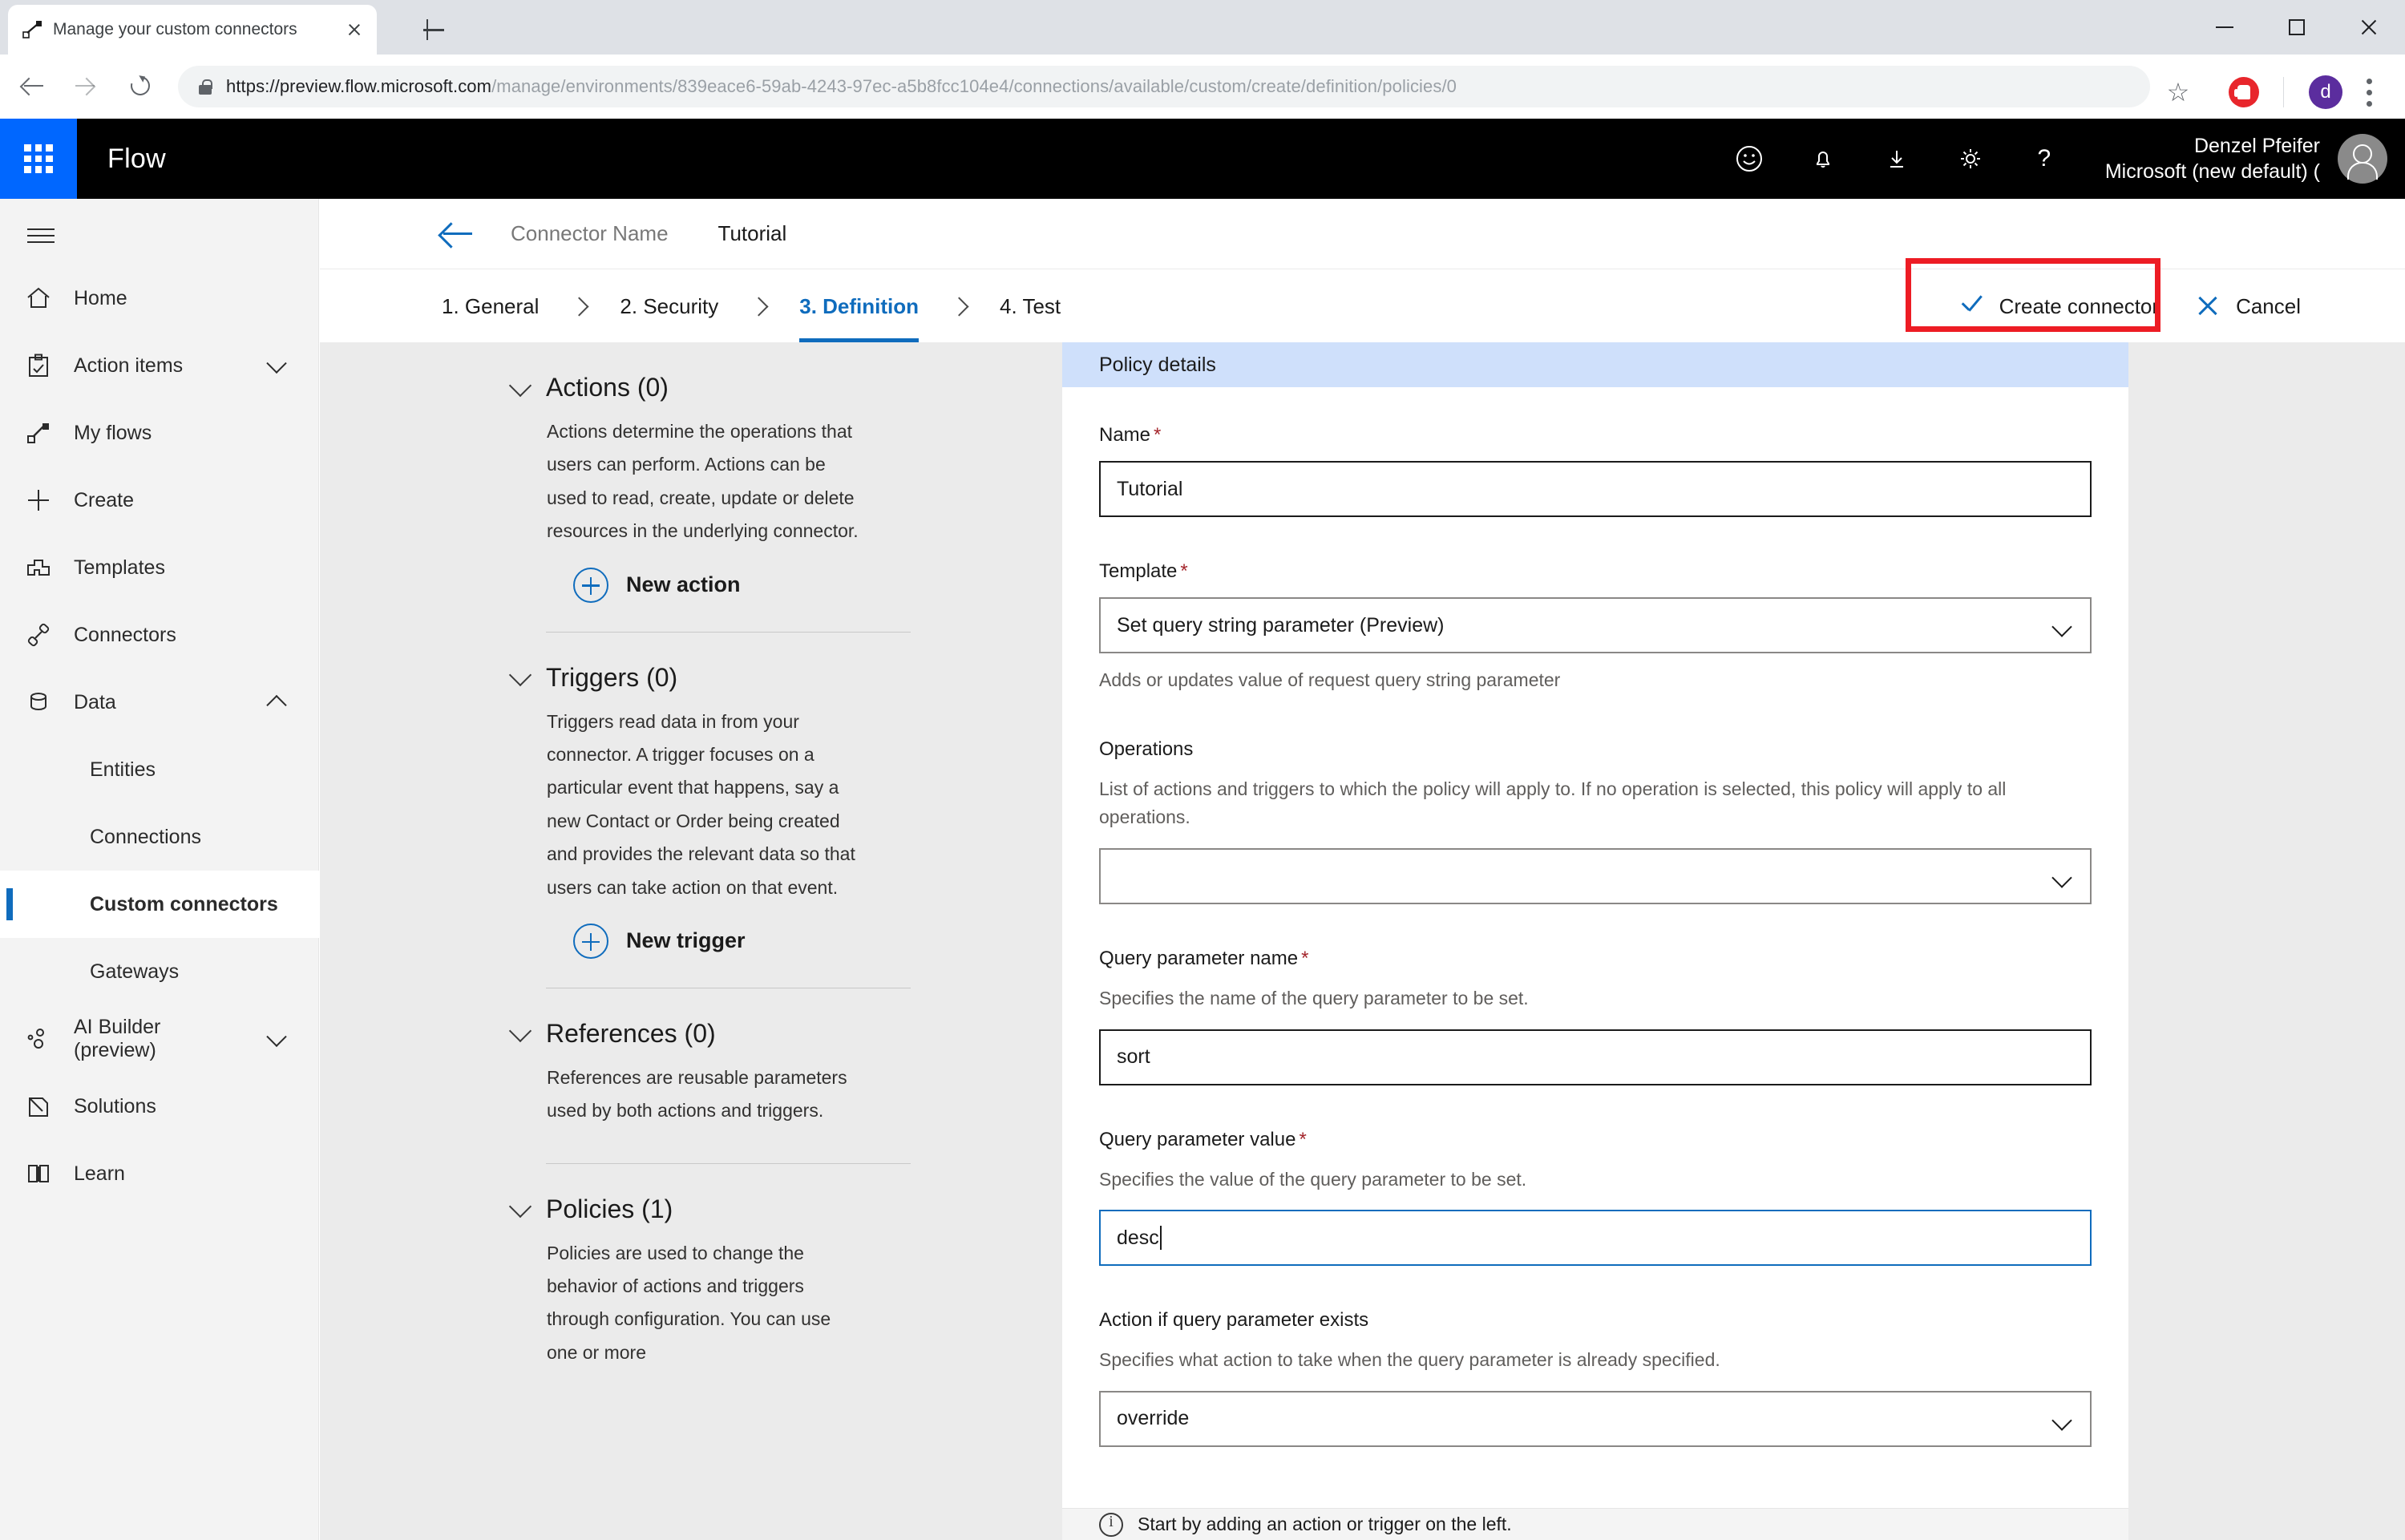 This screenshot has width=2405, height=1540. I want to click on window-controls, so click(2297, 28).